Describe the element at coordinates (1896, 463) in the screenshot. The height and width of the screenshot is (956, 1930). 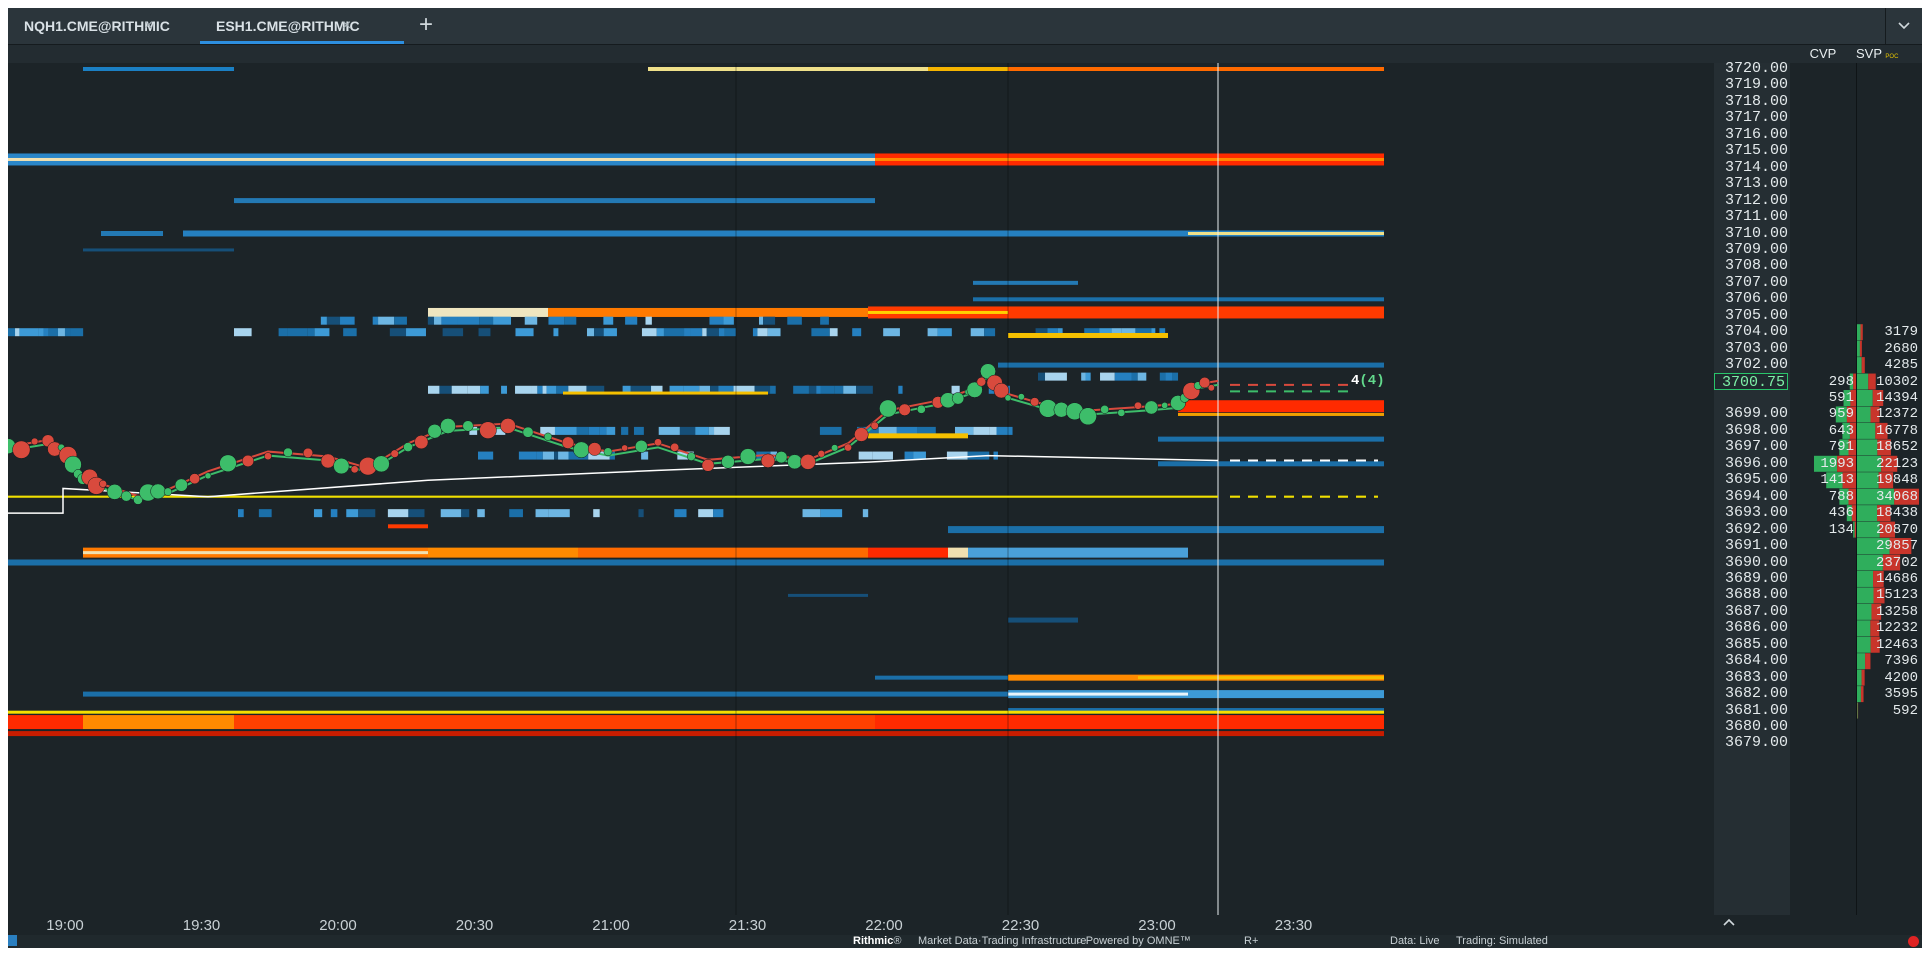
I see `svp-value: 22123` at that location.